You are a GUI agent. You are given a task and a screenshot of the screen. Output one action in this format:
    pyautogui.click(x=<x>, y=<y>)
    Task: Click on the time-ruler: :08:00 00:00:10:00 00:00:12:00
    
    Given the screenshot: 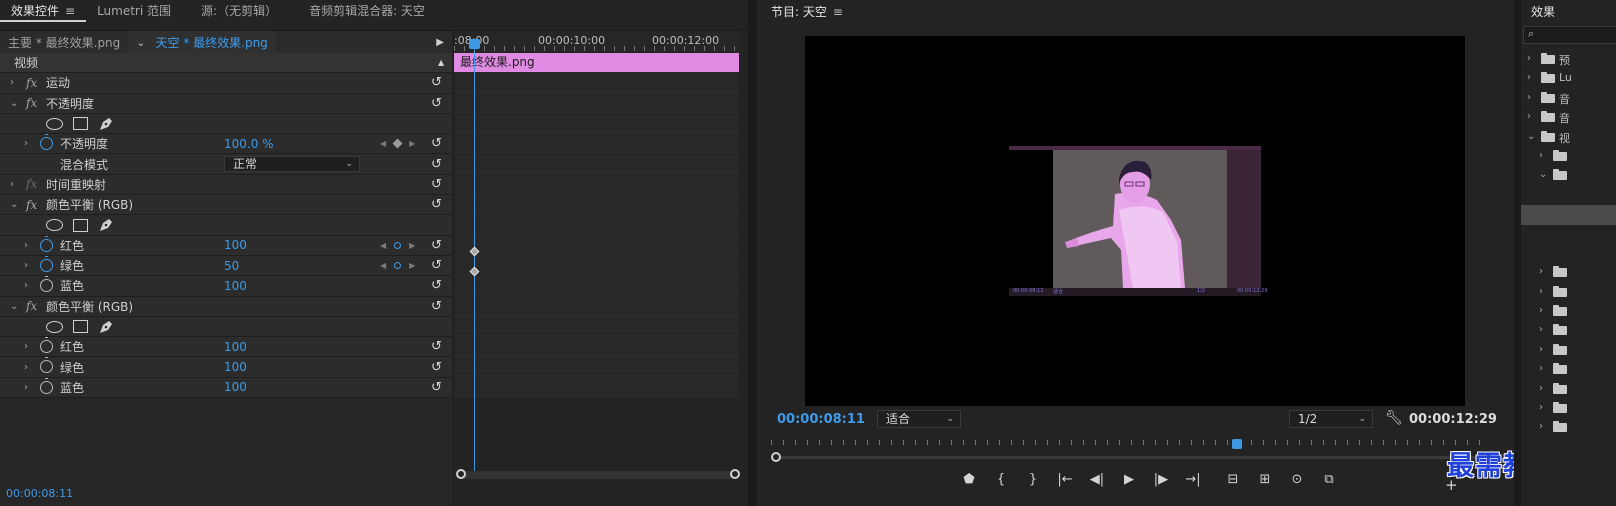 What is the action you would take?
    pyautogui.click(x=596, y=42)
    